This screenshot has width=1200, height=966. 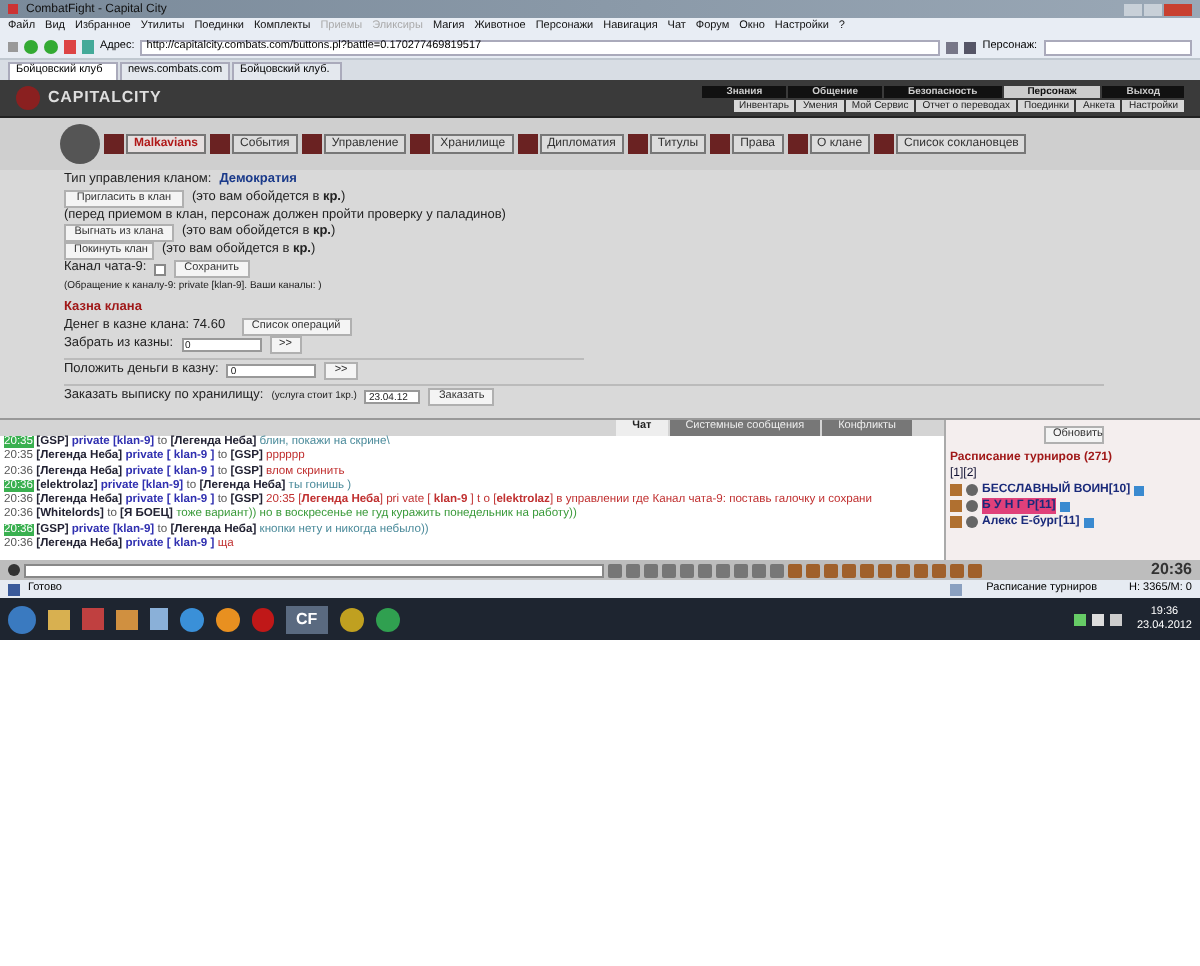 I want to click on taskbar-app: CF, so click(x=307, y=619).